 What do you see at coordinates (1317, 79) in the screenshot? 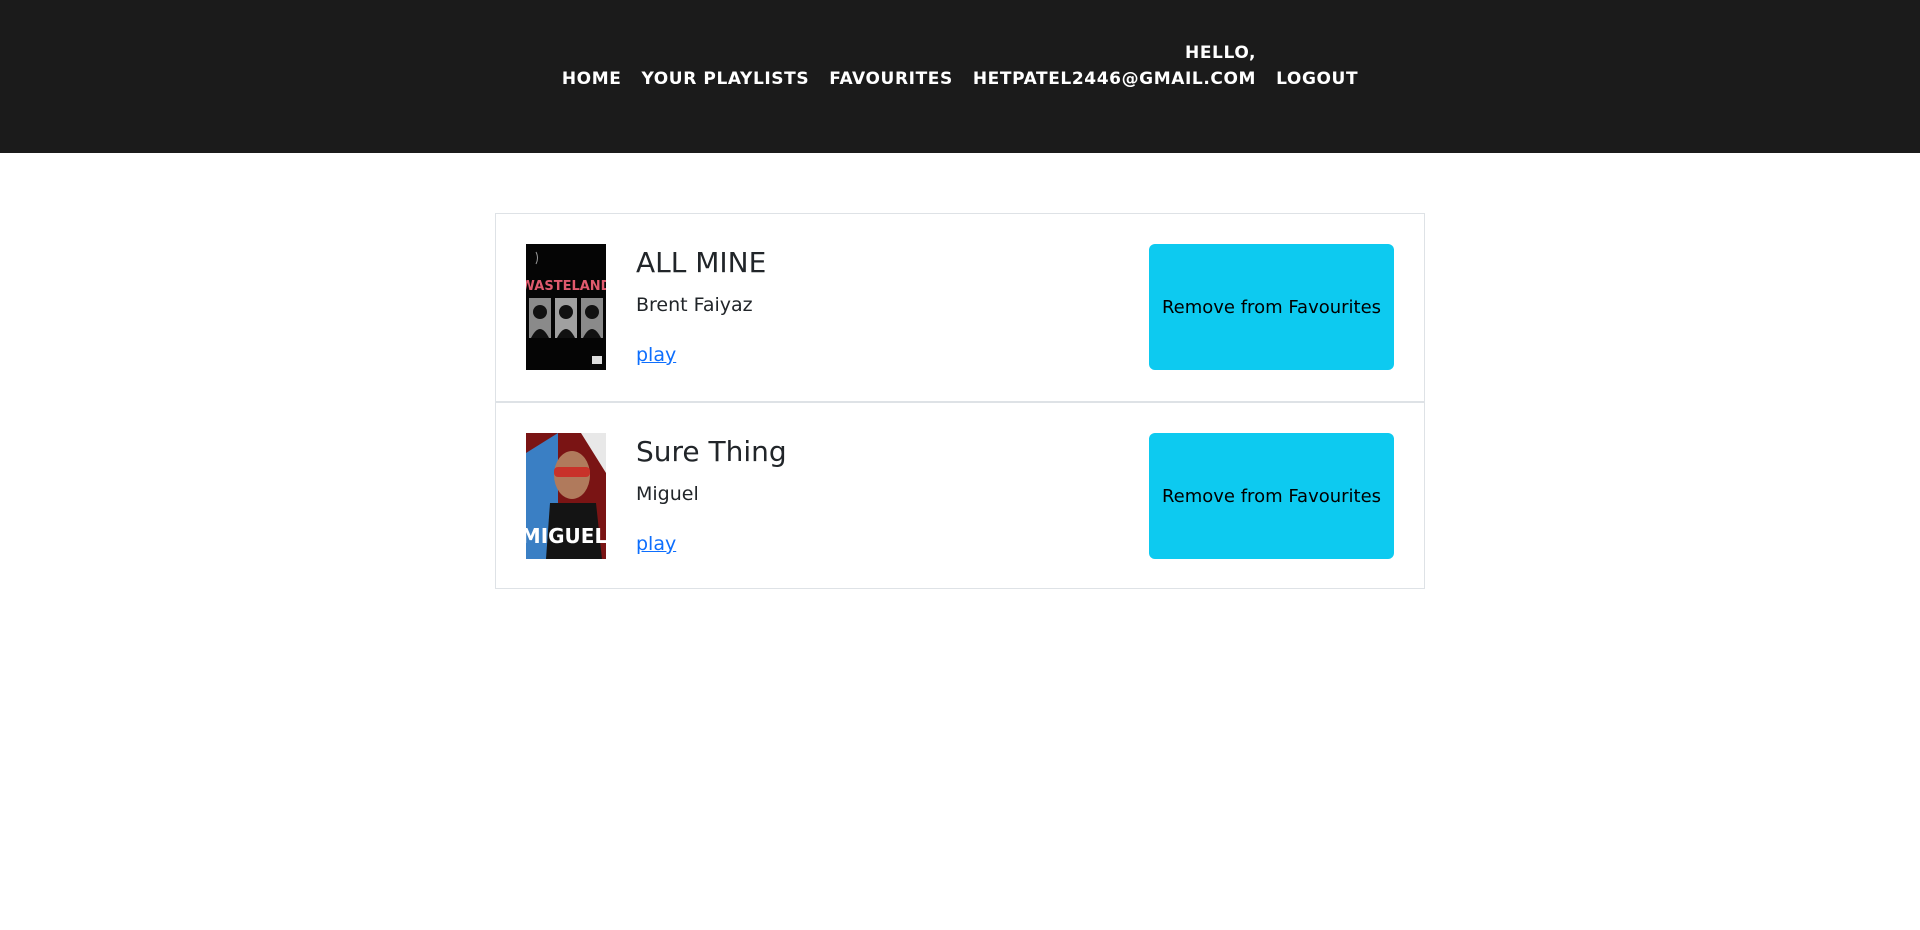
I see `nav-logout-link: LOGOUT` at bounding box center [1317, 79].